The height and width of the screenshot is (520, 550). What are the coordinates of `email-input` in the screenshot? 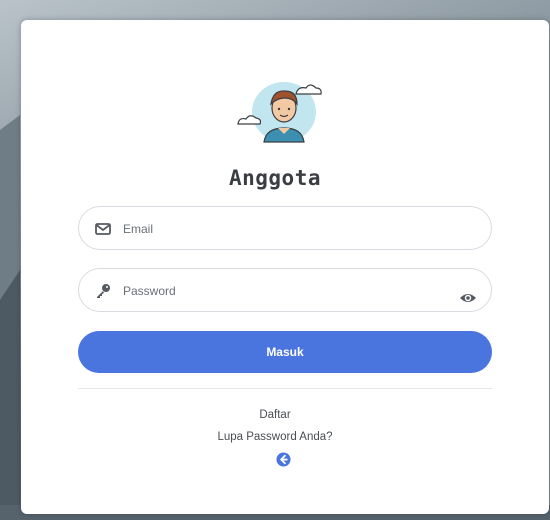 It's located at (288, 229).